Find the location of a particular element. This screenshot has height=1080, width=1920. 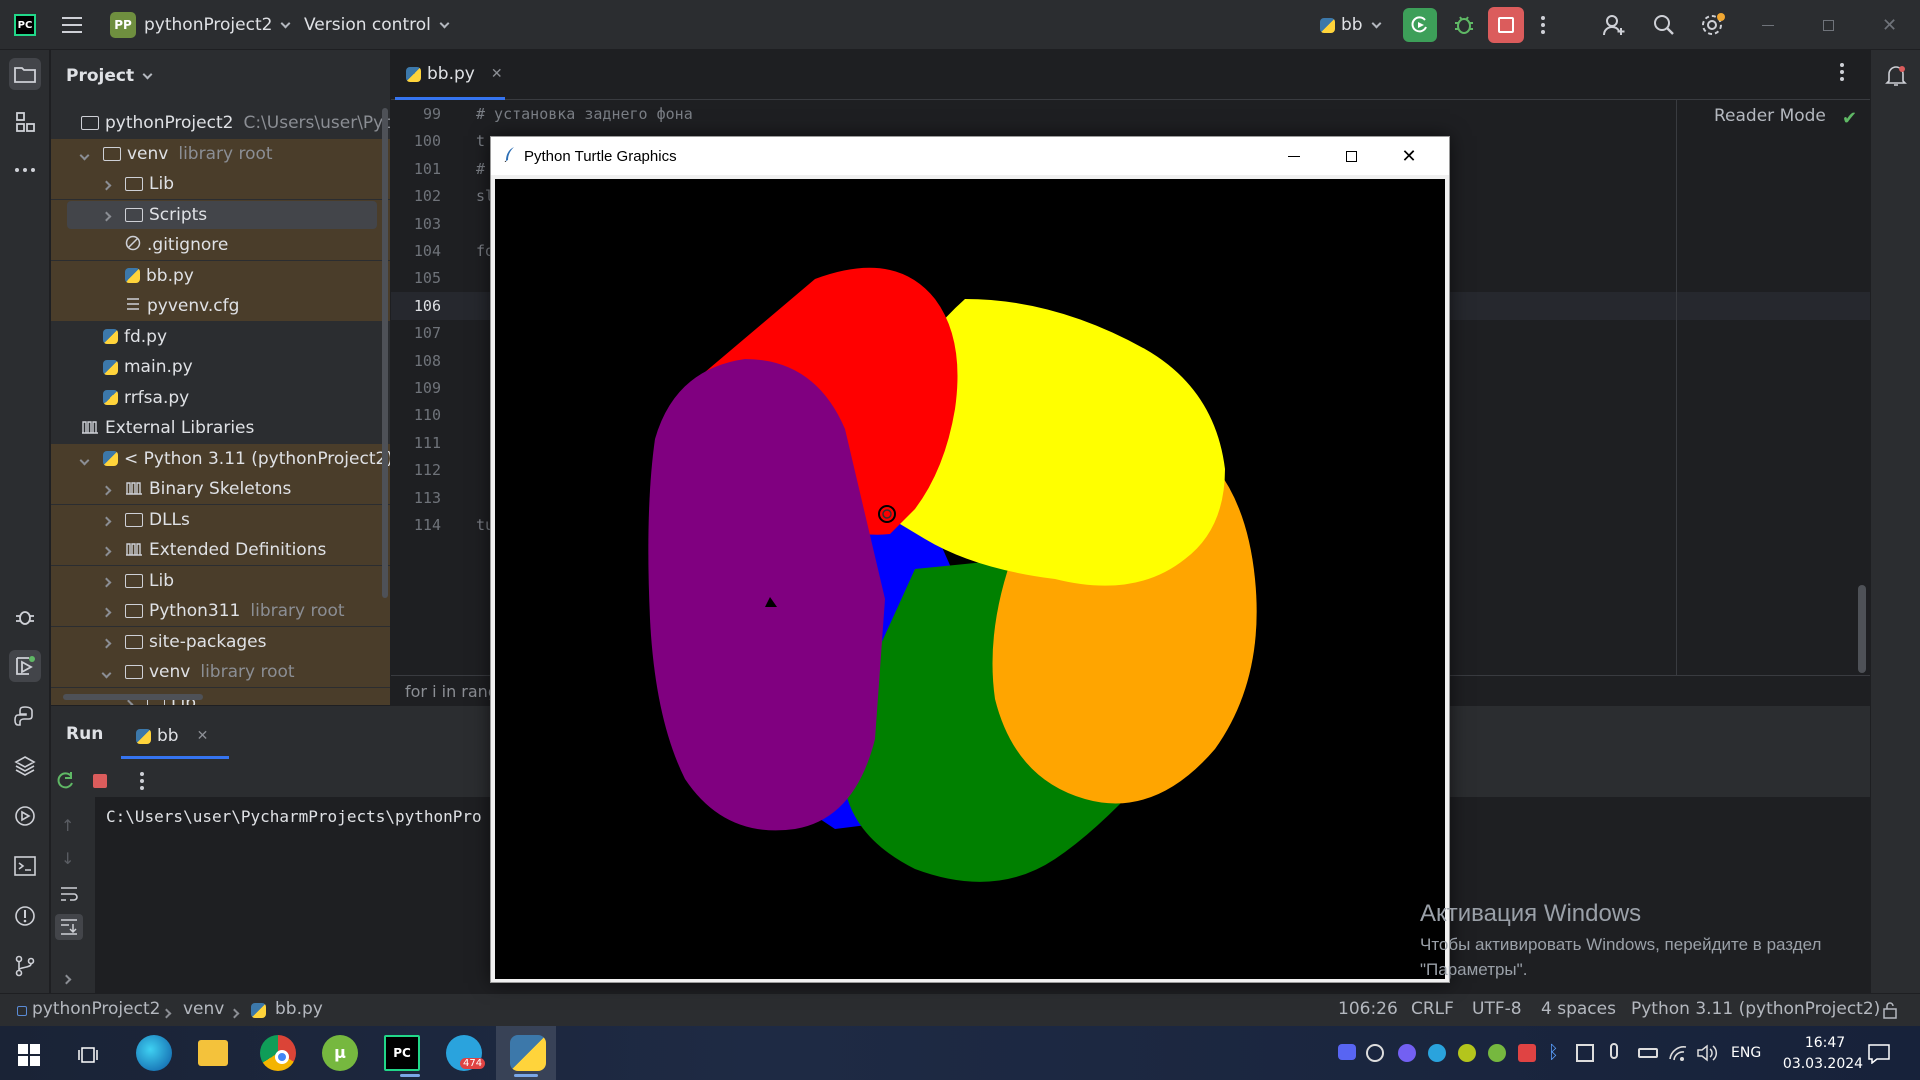

problems-tool-button is located at coordinates (25, 916).